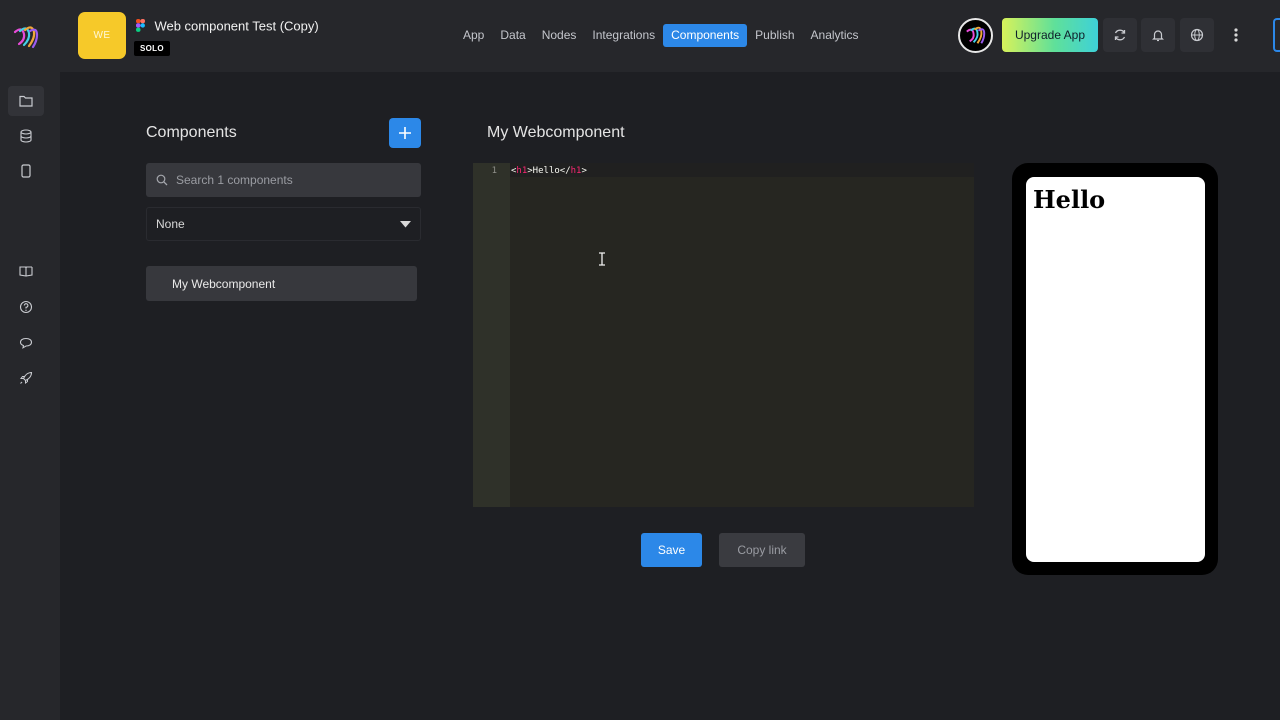  I want to click on user-avatar, so click(975, 35).